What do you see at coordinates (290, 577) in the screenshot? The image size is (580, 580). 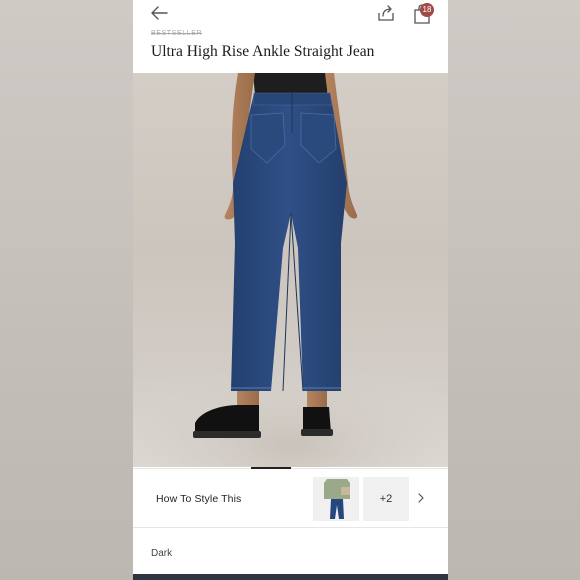 I see `bottom-bar` at bounding box center [290, 577].